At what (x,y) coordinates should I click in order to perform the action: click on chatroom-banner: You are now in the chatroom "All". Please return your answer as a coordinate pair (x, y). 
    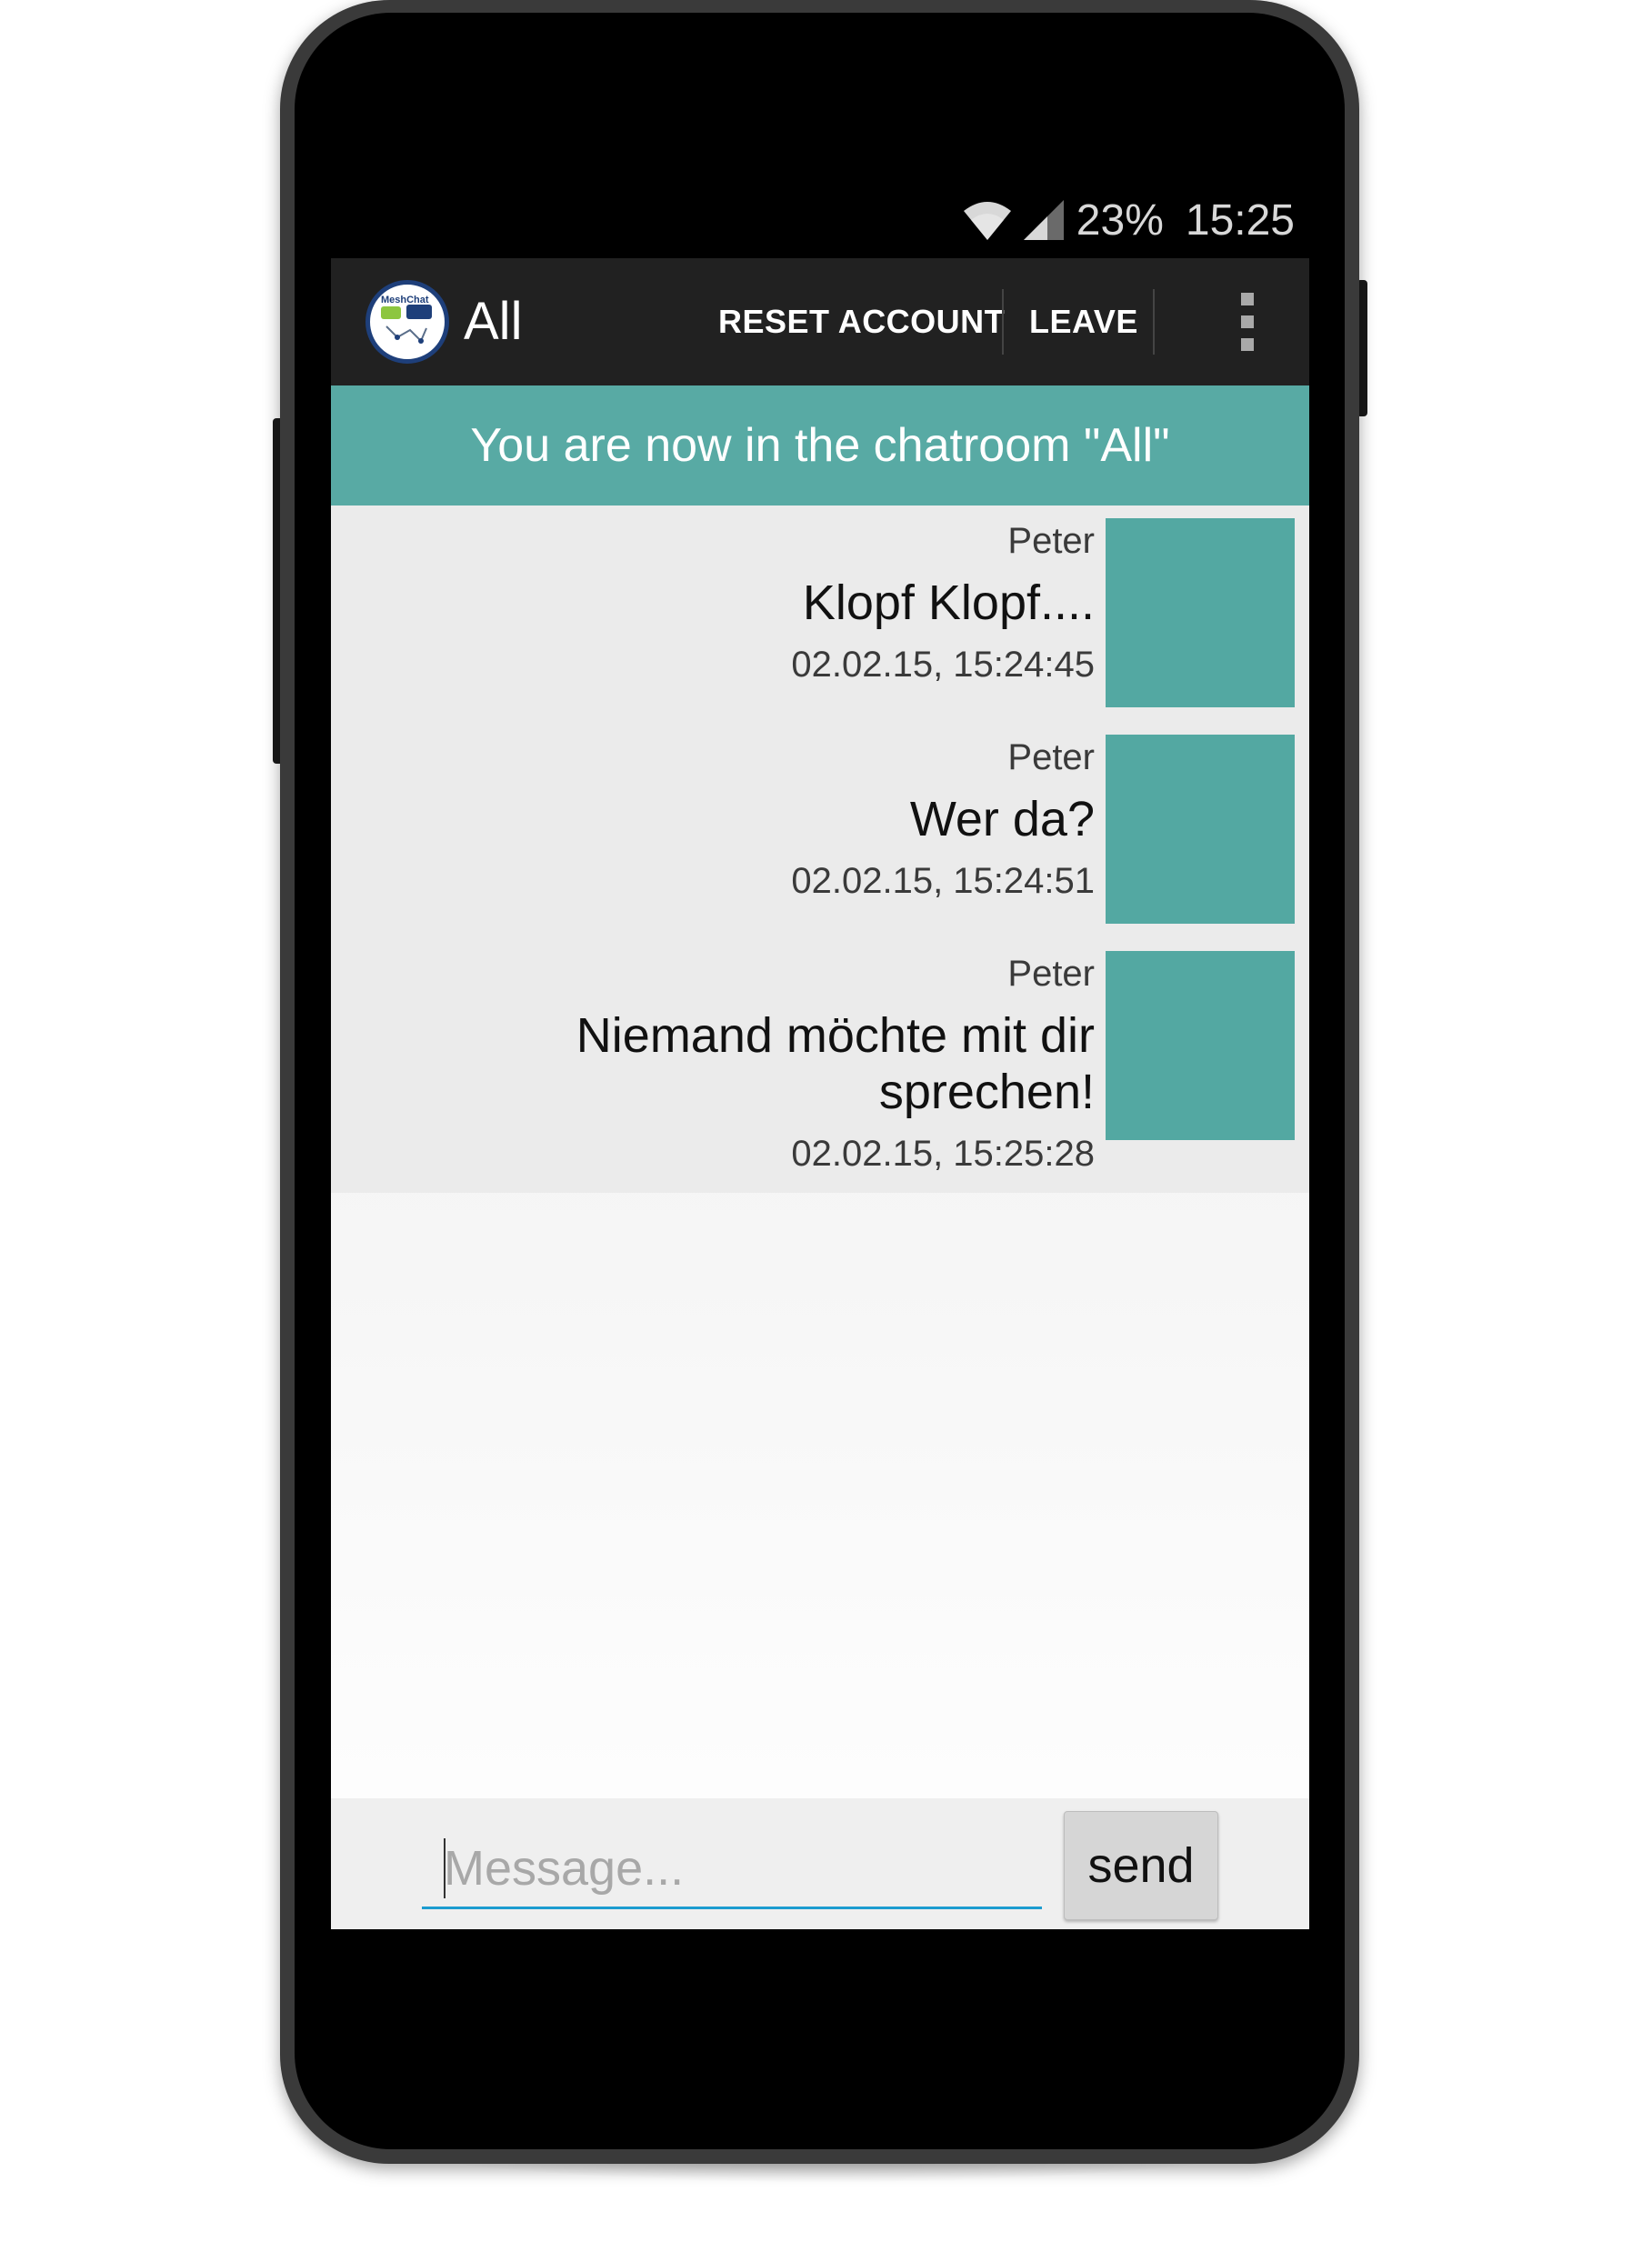
    Looking at the image, I should click on (820, 445).